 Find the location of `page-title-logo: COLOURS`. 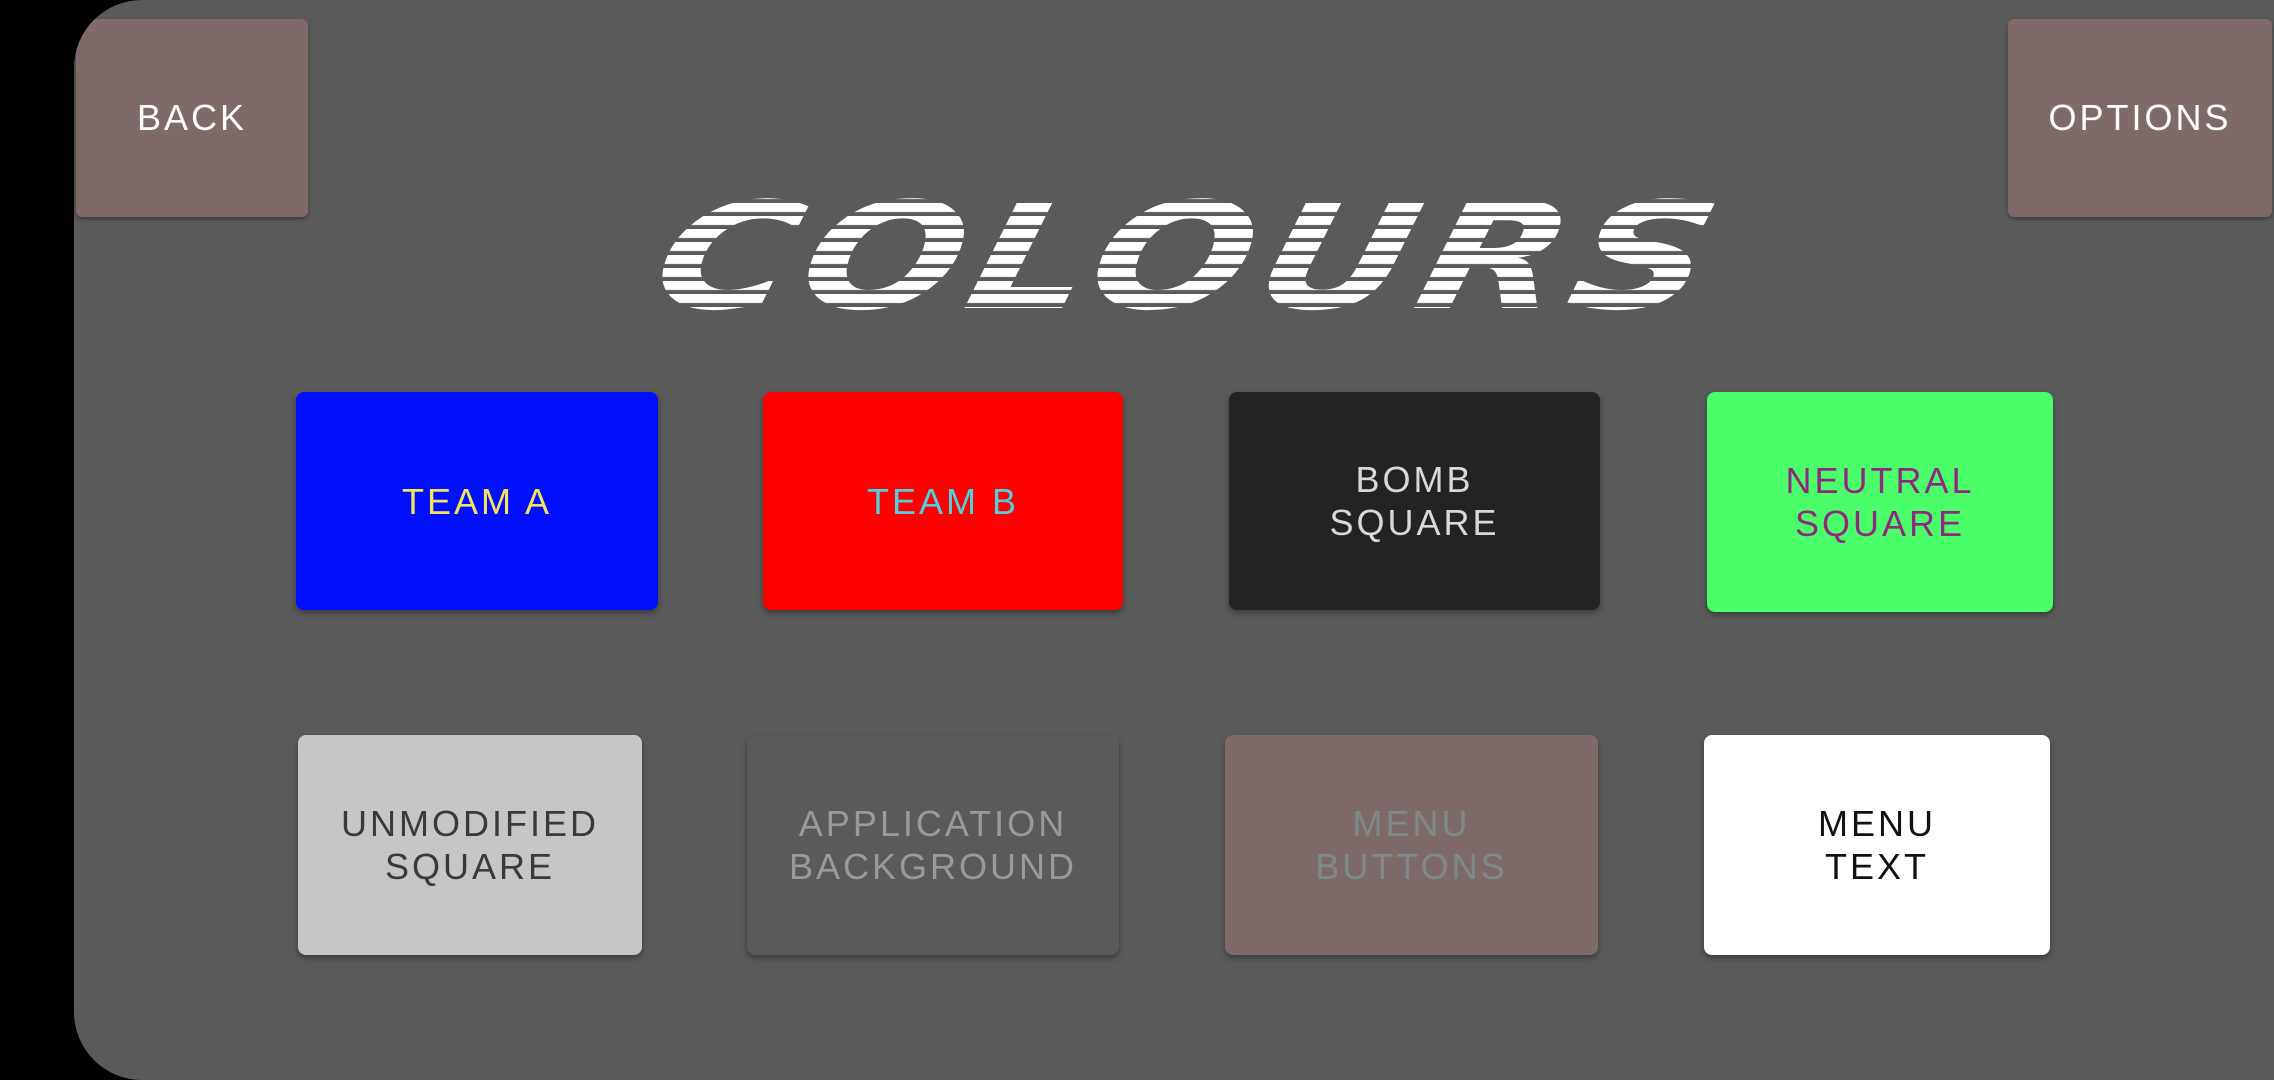

page-title-logo: COLOURS is located at coordinates (1188, 255).